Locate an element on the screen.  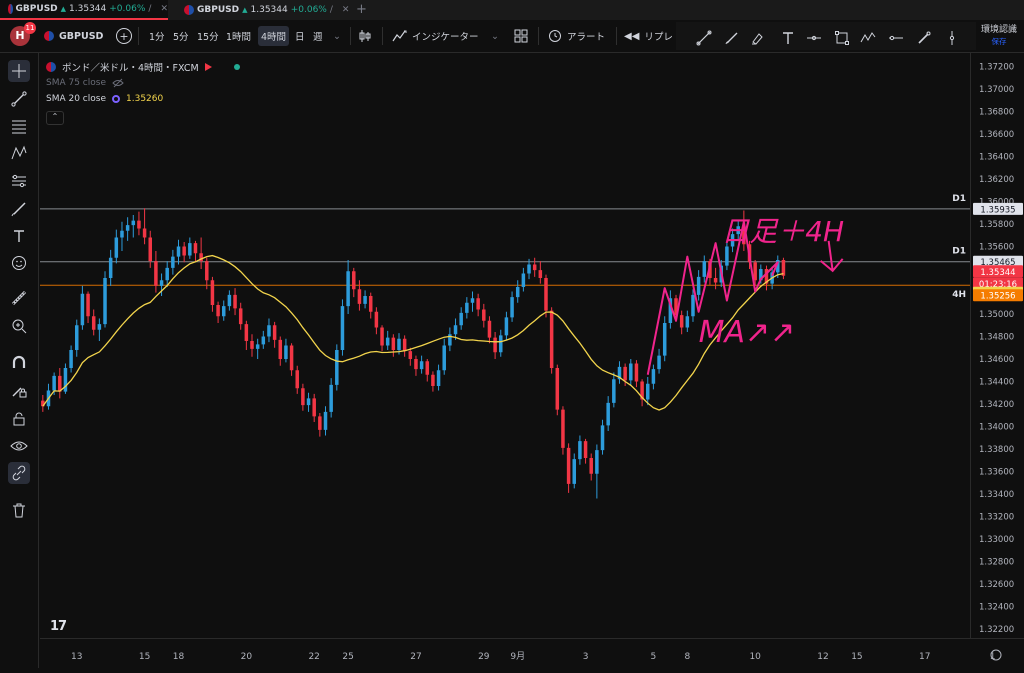
legend-sma75: SMA 75 close is located at coordinates (143, 83).